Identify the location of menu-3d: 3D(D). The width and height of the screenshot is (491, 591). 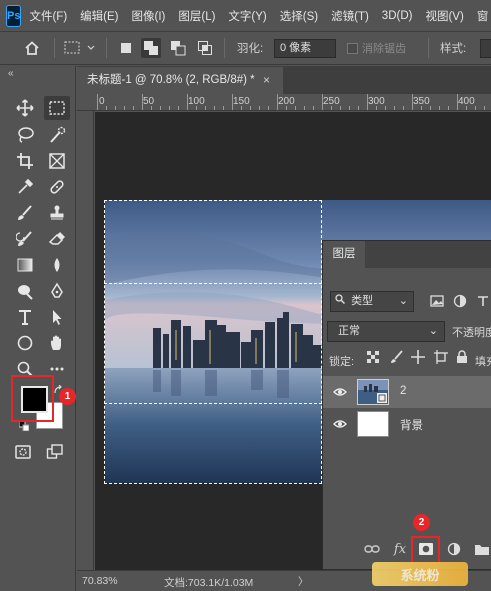
(397, 16).